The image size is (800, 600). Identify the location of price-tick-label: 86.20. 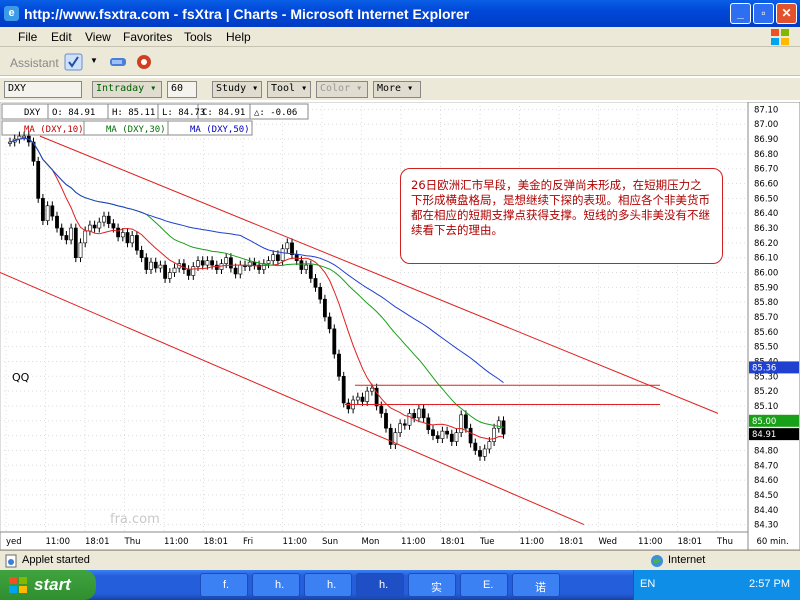
(766, 244).